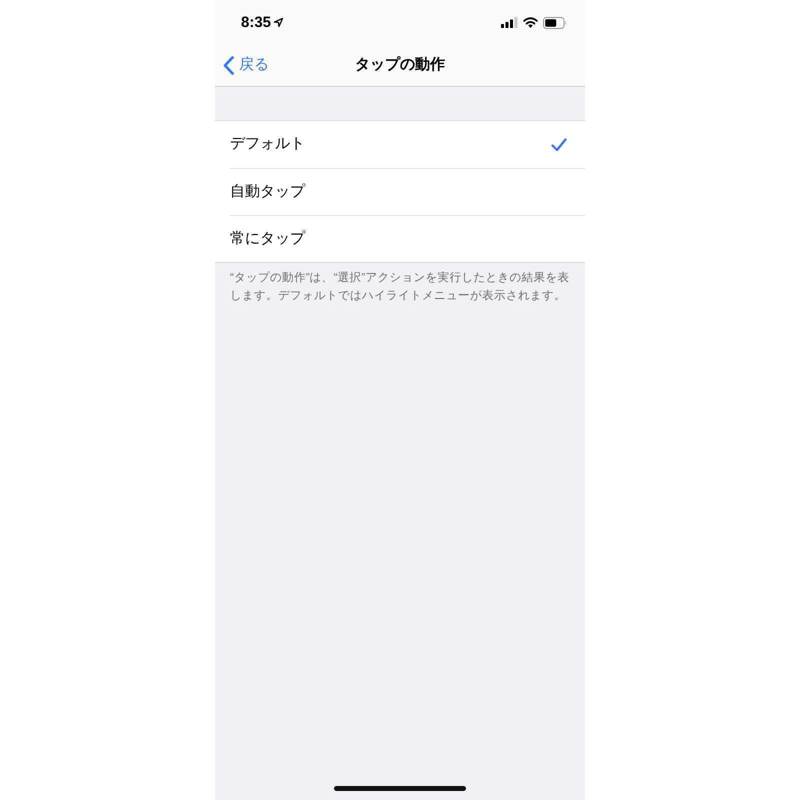 The width and height of the screenshot is (800, 800). Describe the element at coordinates (399, 287) in the screenshot. I see `footer-description: “タップの動作”は、“選択”アクションを実行したときの結果を表します。デフォルトではハイライトメニューが表示されます。` at that location.